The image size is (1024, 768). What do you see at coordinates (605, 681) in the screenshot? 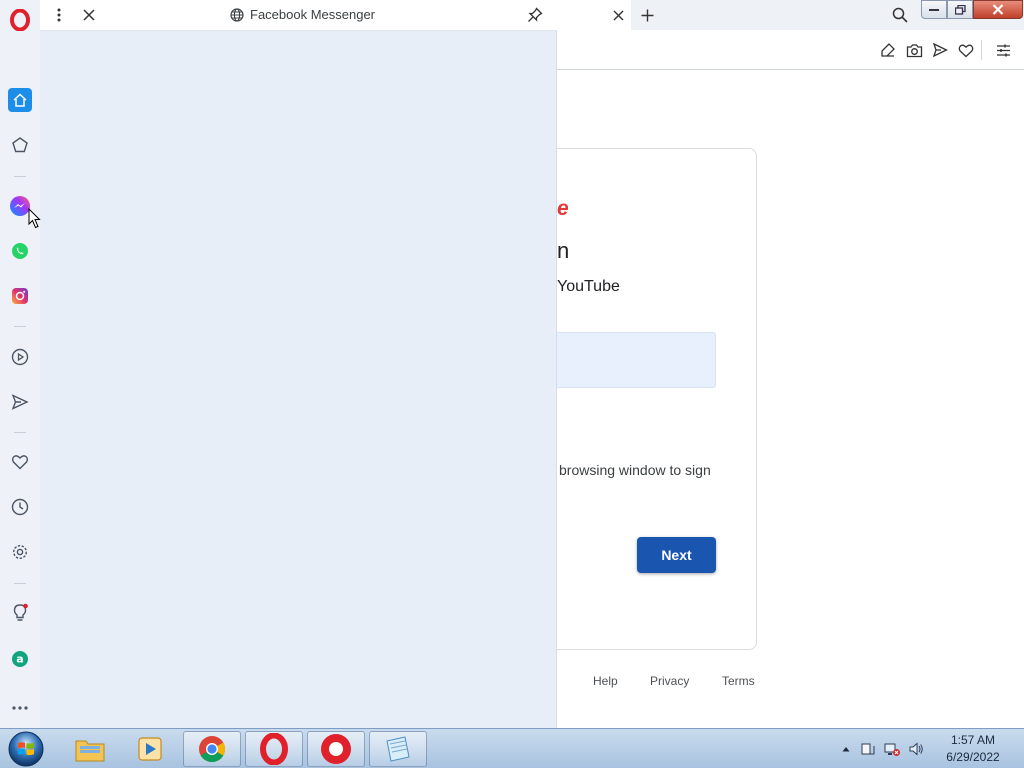
I see `help-link: Help` at bounding box center [605, 681].